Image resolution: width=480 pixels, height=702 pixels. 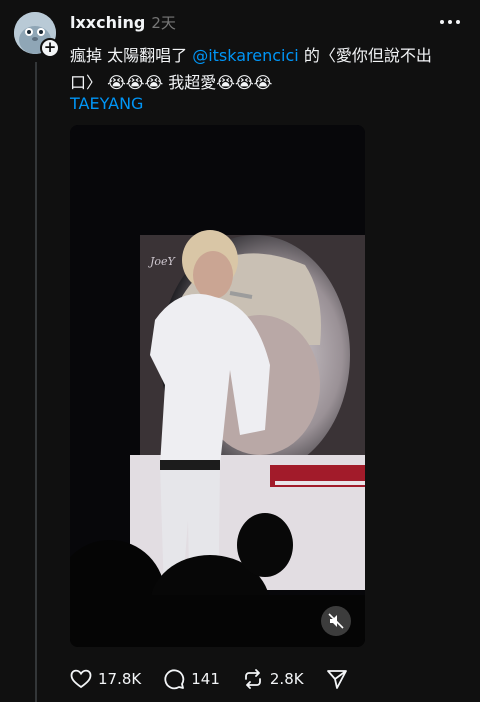 I want to click on thread-line, so click(x=36, y=382).